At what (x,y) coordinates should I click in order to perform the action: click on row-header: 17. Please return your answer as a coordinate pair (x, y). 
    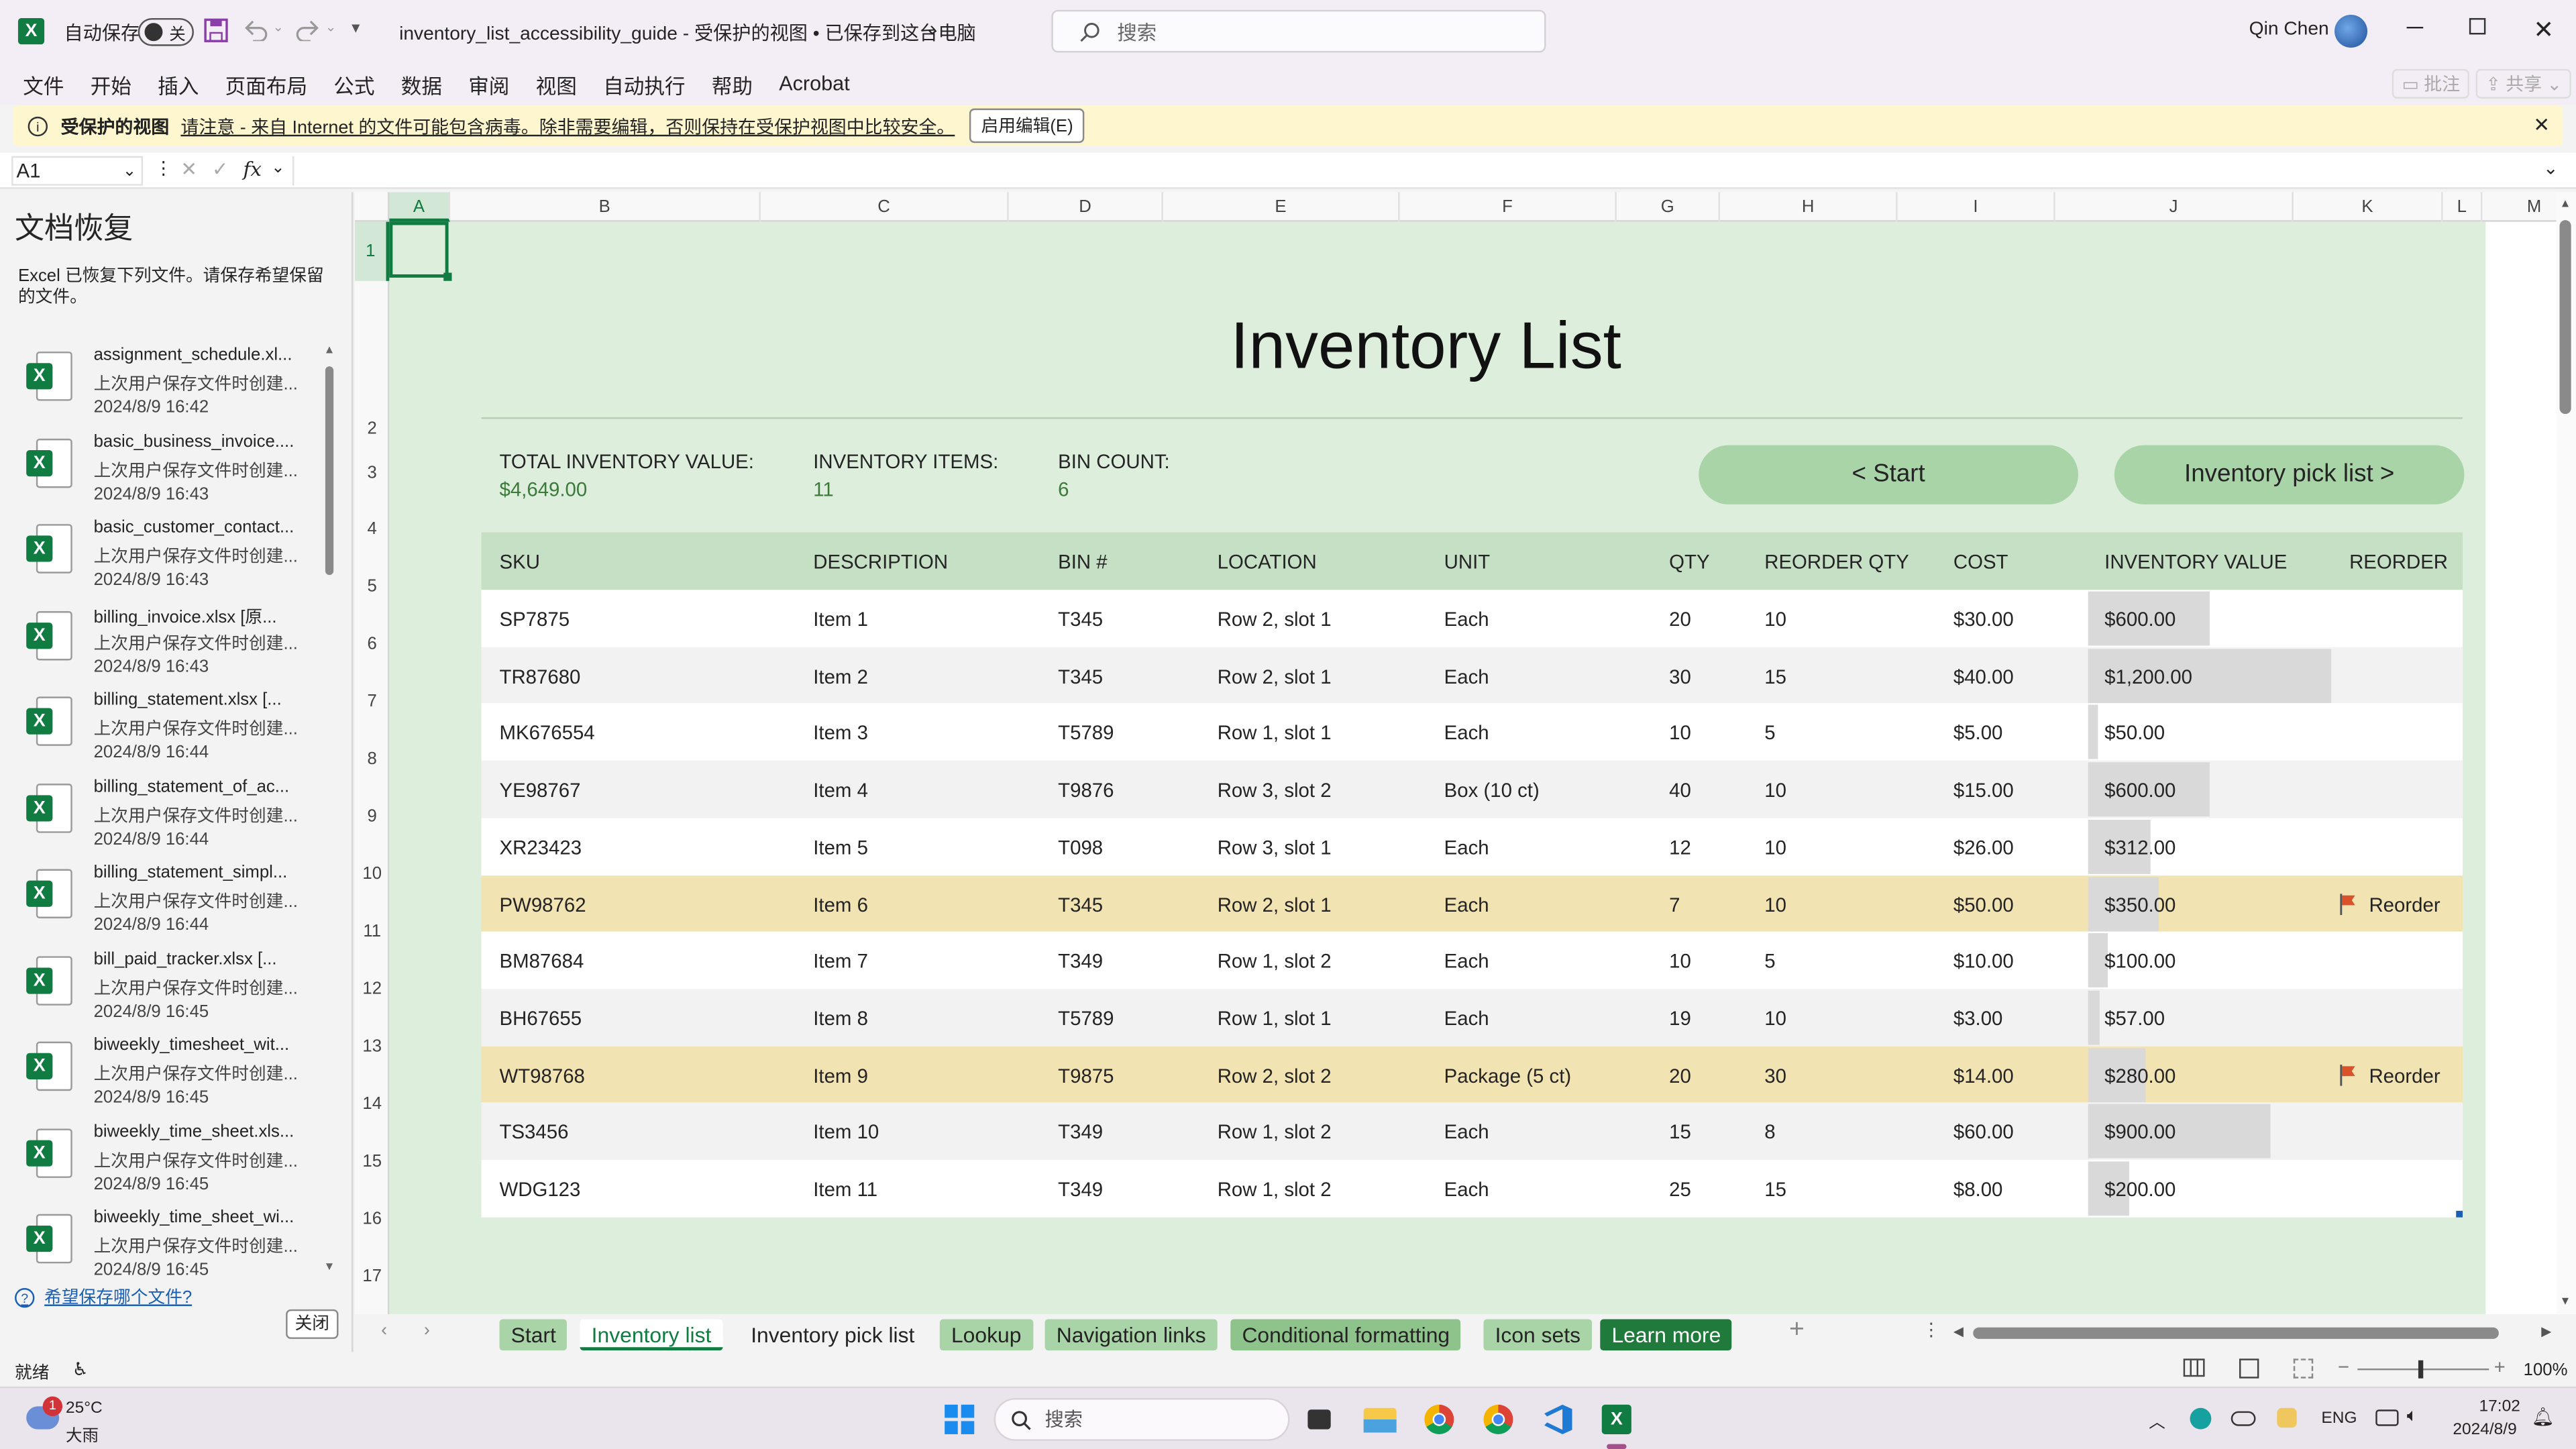
    Looking at the image, I should click on (372, 1277).